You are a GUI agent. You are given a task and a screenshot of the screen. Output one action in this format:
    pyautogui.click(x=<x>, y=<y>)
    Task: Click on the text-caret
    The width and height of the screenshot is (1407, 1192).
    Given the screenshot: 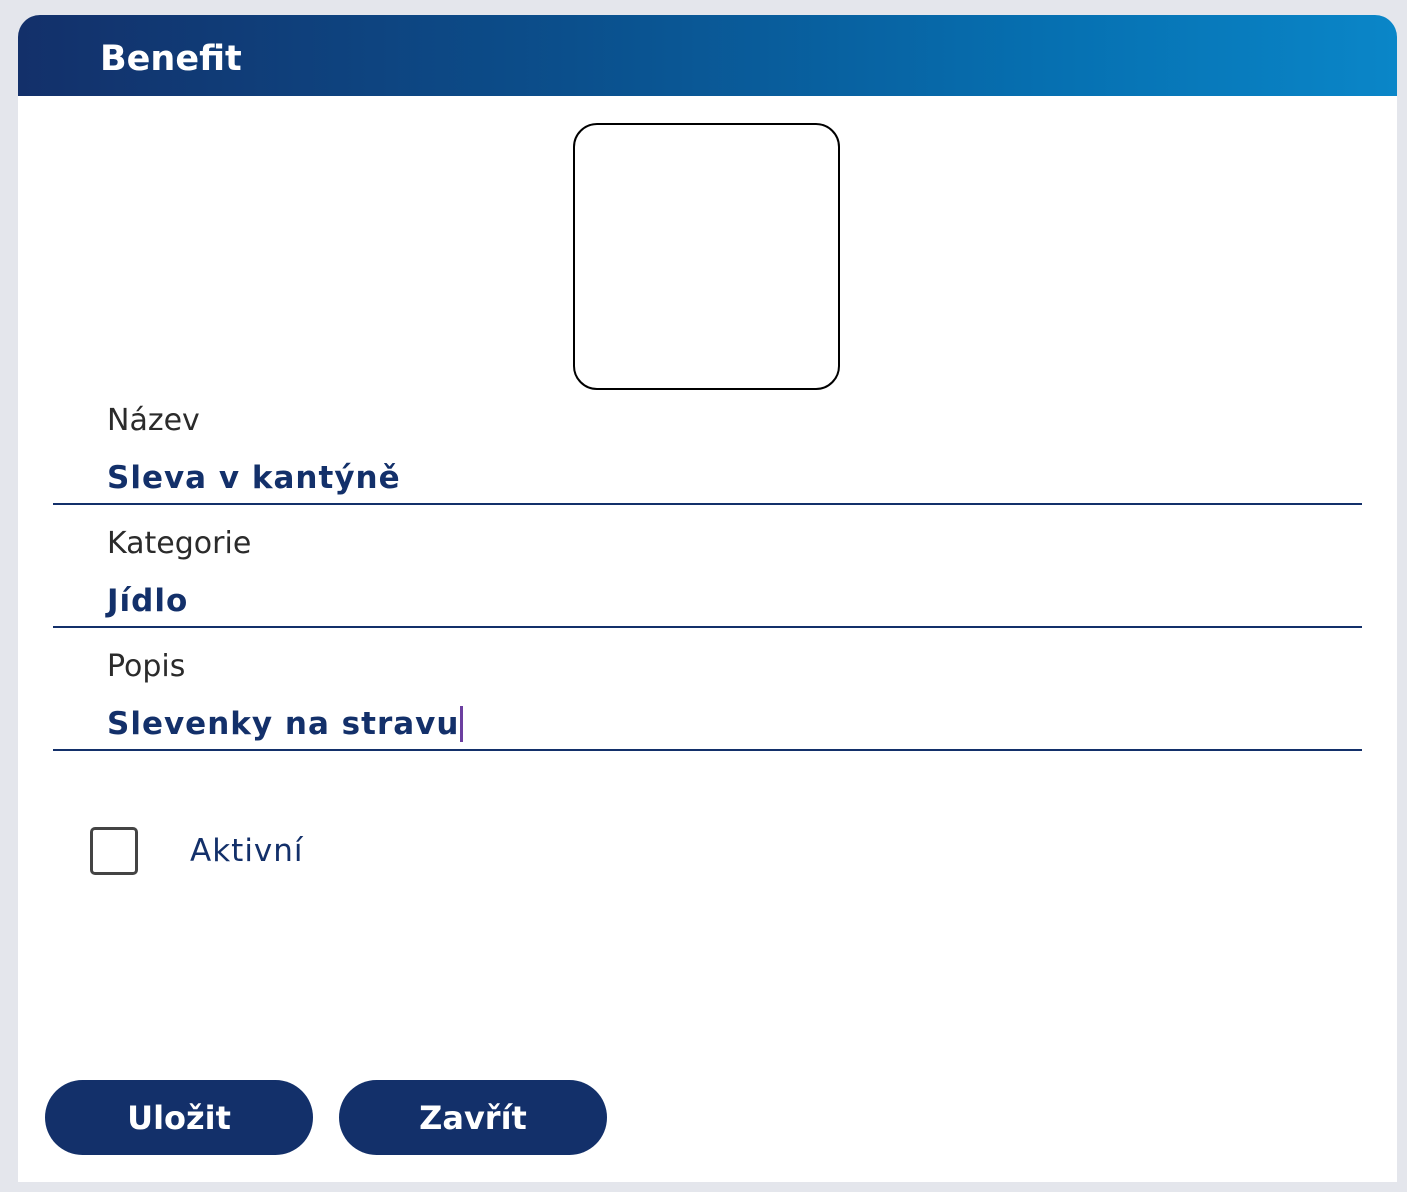 What is the action you would take?
    pyautogui.click(x=462, y=723)
    